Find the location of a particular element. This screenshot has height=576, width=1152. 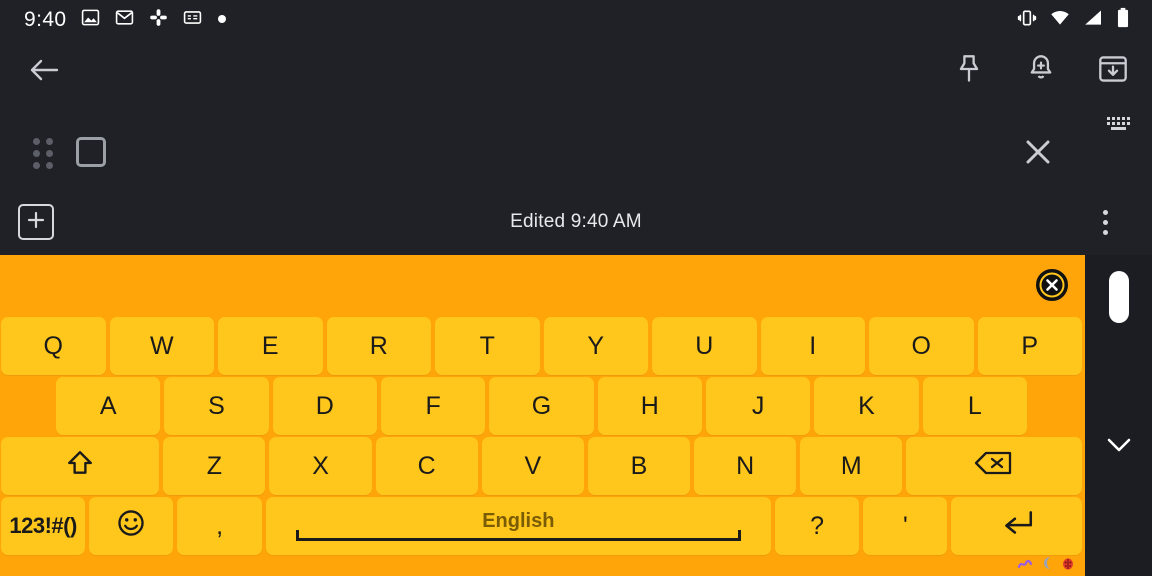

status-bar: 9:40 is located at coordinates (576, 20).